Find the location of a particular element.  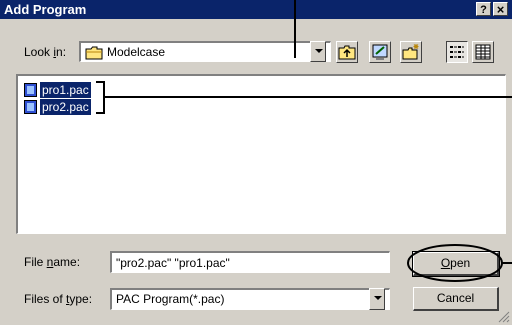

annotation-bracket-files is located at coordinates (100, 97).